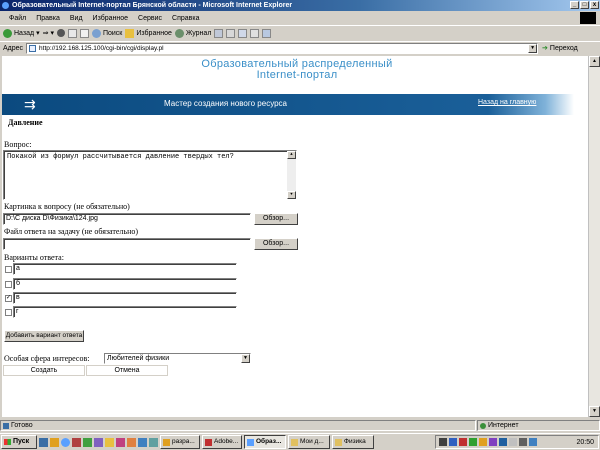 The width and height of the screenshot is (600, 450). I want to click on go-button: ➔ Переход, so click(560, 48).